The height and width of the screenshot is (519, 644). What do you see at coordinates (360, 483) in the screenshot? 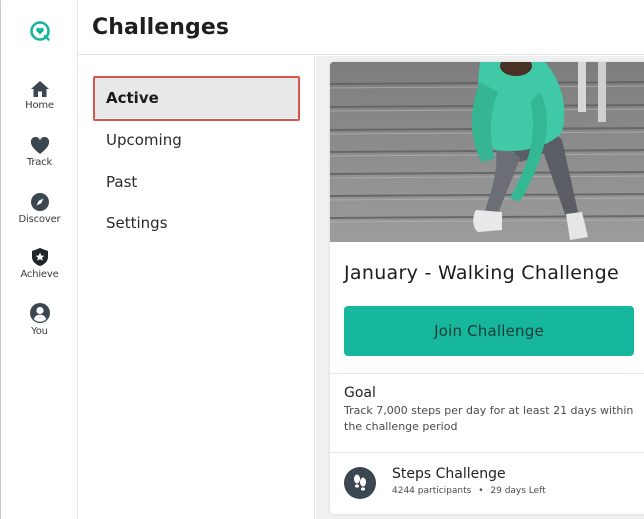
I see `footprints-icon` at bounding box center [360, 483].